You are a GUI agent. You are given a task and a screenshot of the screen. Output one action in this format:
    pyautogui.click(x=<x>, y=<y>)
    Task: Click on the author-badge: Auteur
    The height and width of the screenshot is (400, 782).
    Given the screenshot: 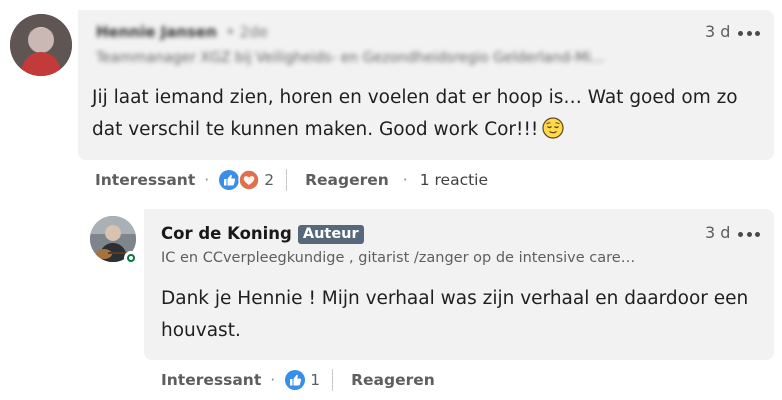 What is the action you would take?
    pyautogui.click(x=330, y=234)
    